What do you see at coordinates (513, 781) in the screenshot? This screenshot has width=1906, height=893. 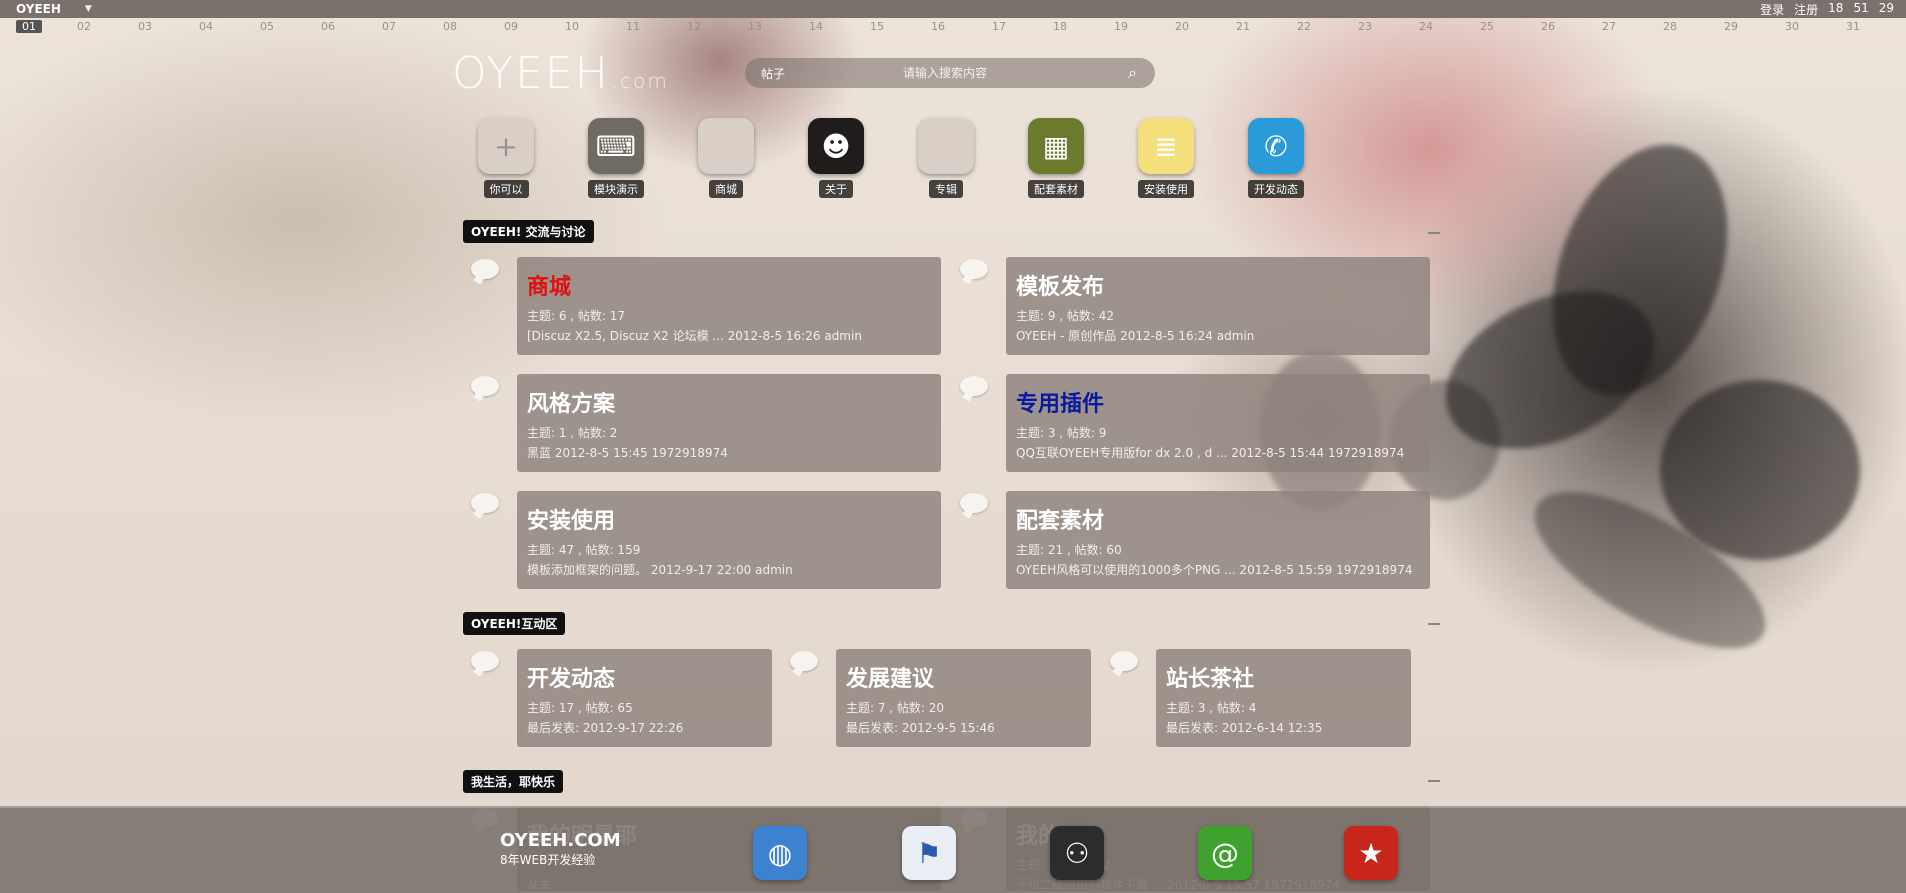 I see `section-header-life: 我生活，耶快乐` at bounding box center [513, 781].